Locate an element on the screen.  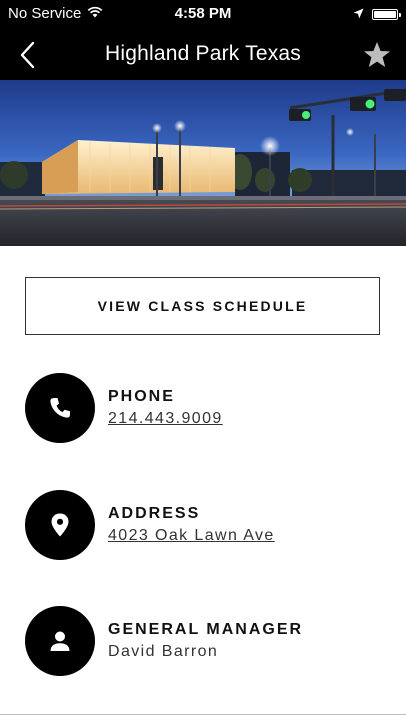
address-row: ADDRESS 4023 Oak Lawn Ave is located at coordinates (205, 525).